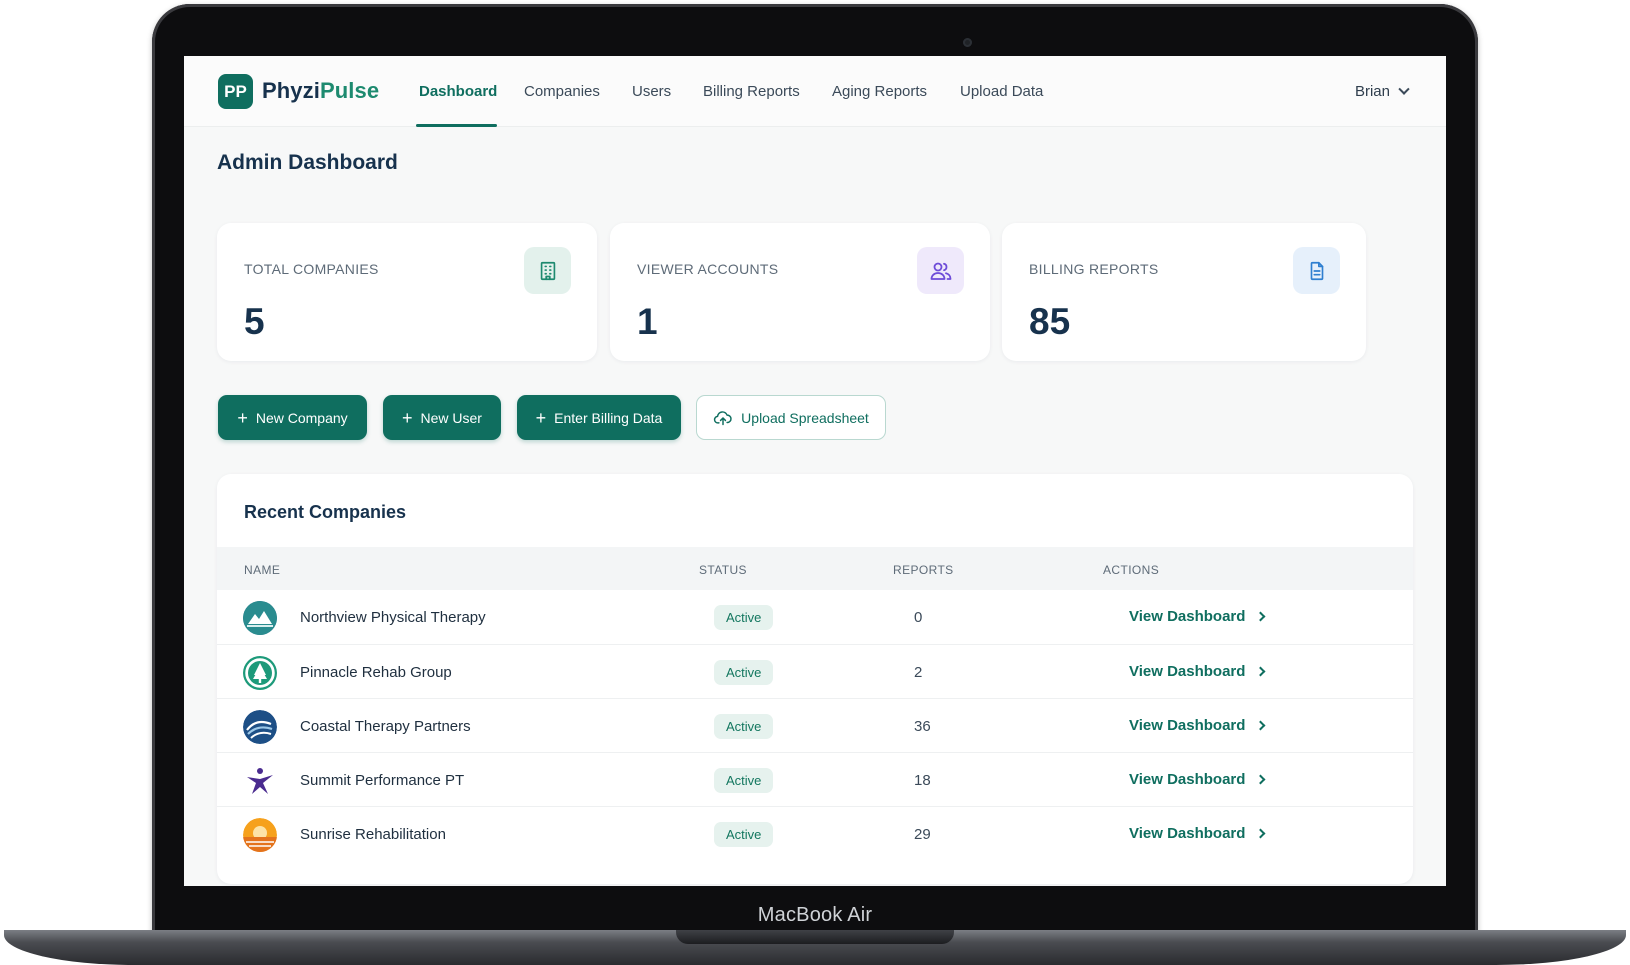 Image resolution: width=1630 pixels, height=965 pixels. I want to click on nav-dashboard: Dashboard, so click(458, 91).